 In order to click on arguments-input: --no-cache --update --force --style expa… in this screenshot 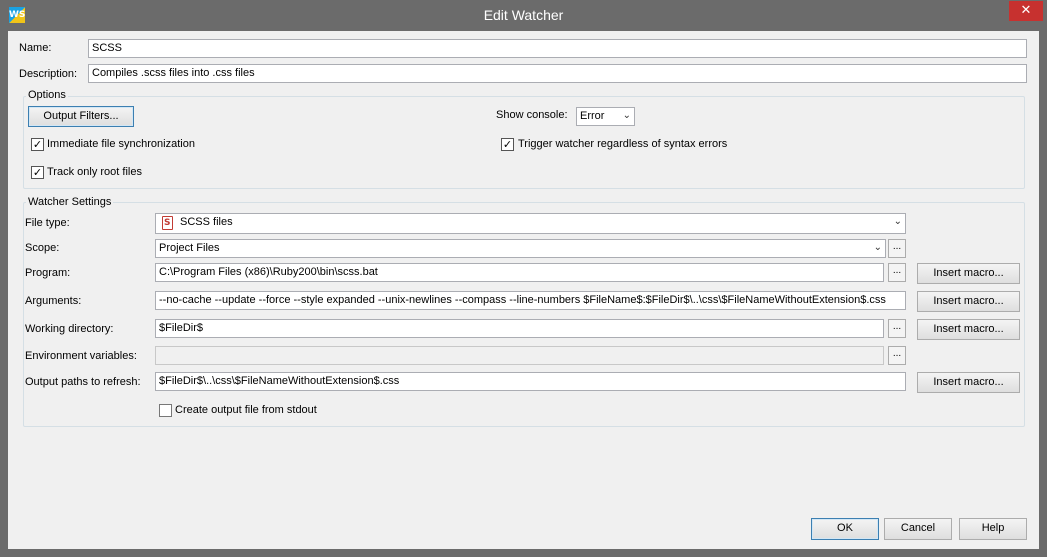, I will do `click(530, 300)`.